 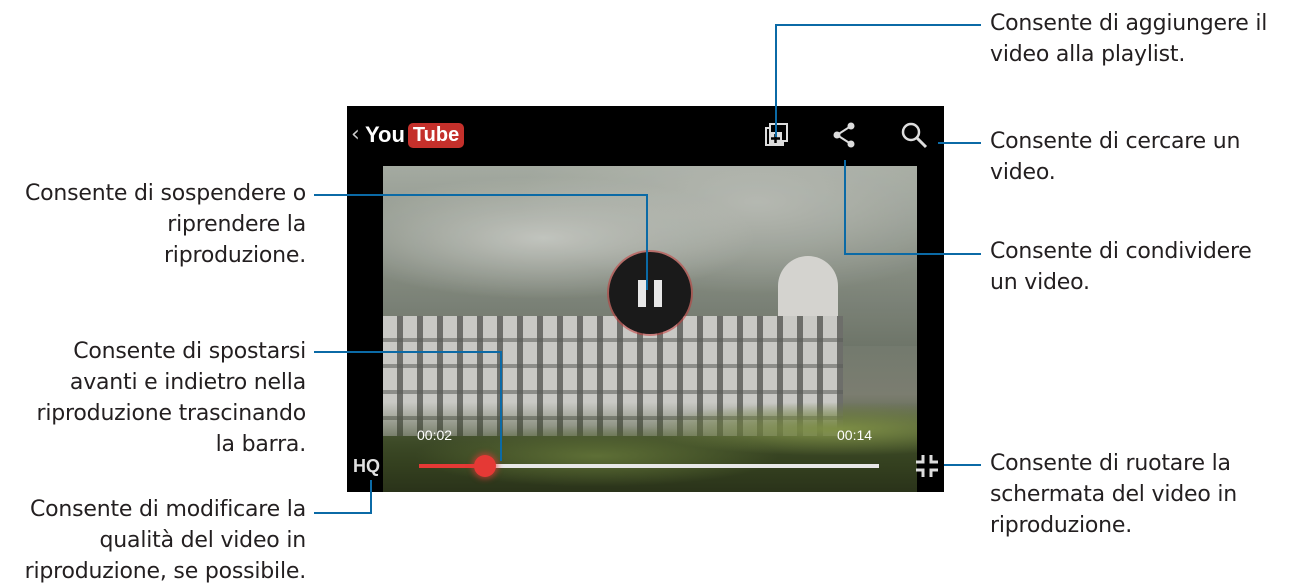 What do you see at coordinates (408, 352) in the screenshot?
I see `leader-seek-h` at bounding box center [408, 352].